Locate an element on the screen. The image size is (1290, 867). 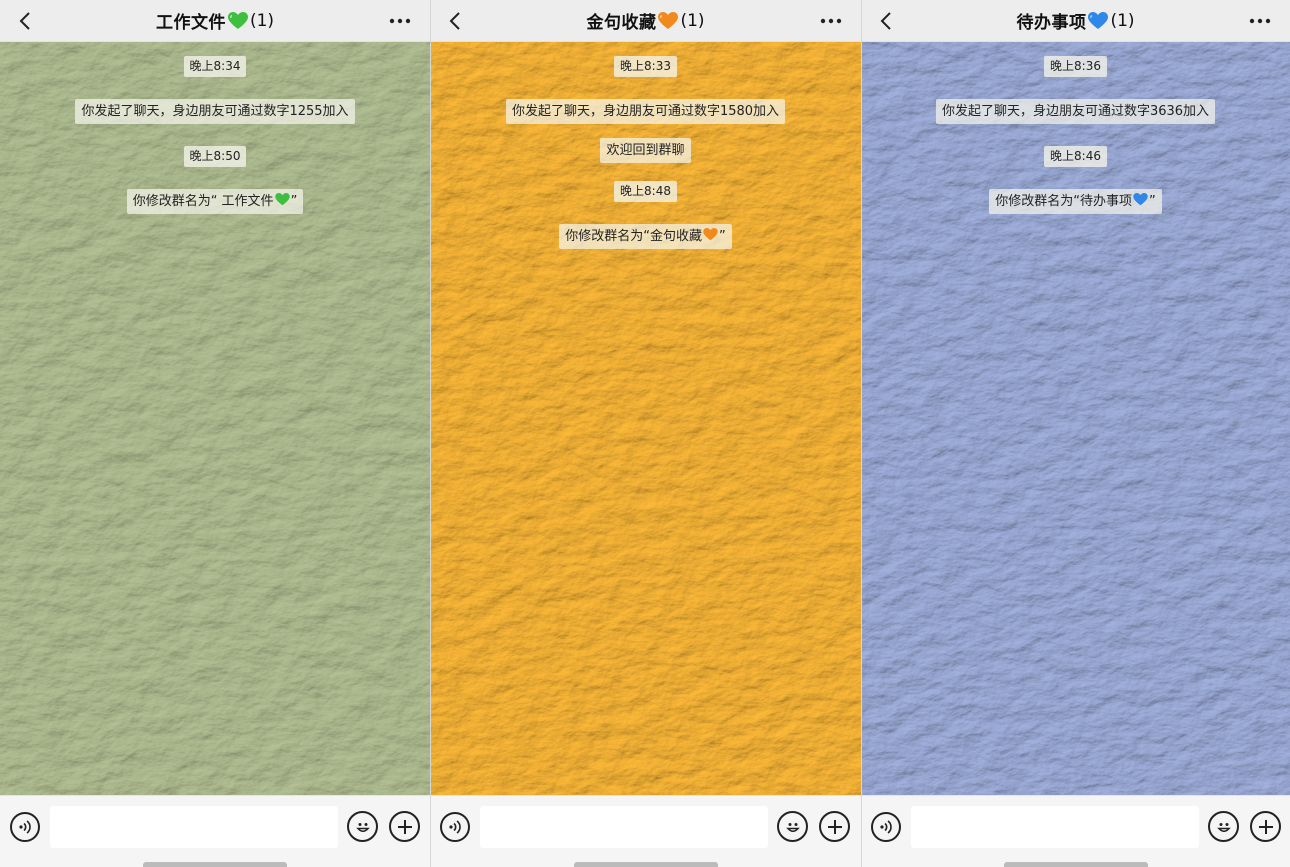
system-message: 你发起了聊天，身边朋友可通过数字3636加入 is located at coordinates (1075, 111).